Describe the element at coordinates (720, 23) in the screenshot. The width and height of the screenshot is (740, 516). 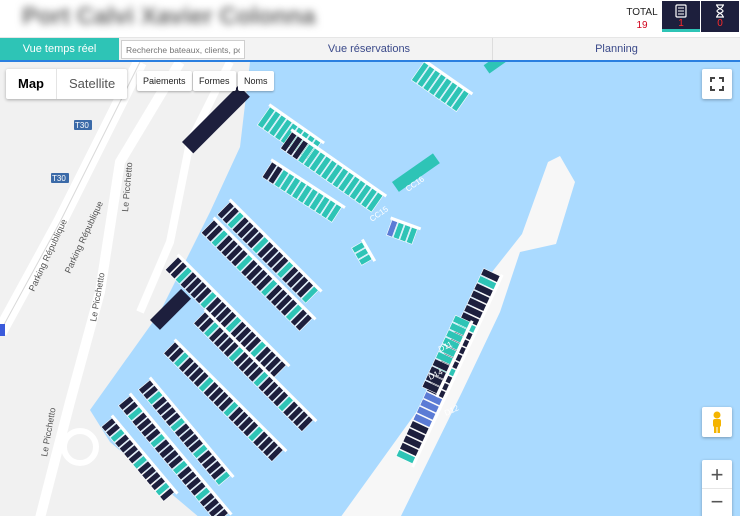
I see `hourglass-count: 0` at that location.